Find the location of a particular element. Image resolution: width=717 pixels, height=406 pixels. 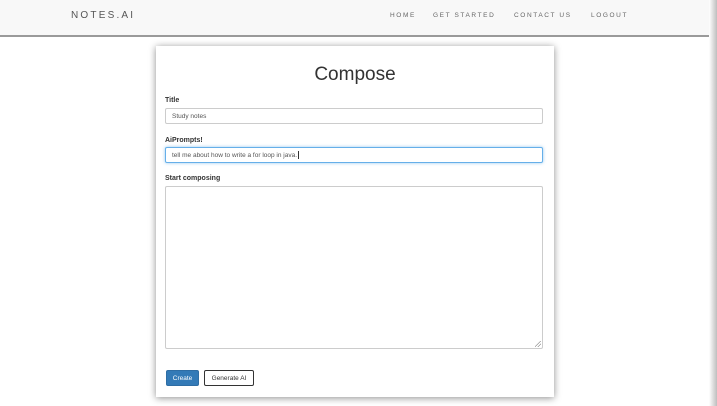

window-edge is located at coordinates (713, 203).